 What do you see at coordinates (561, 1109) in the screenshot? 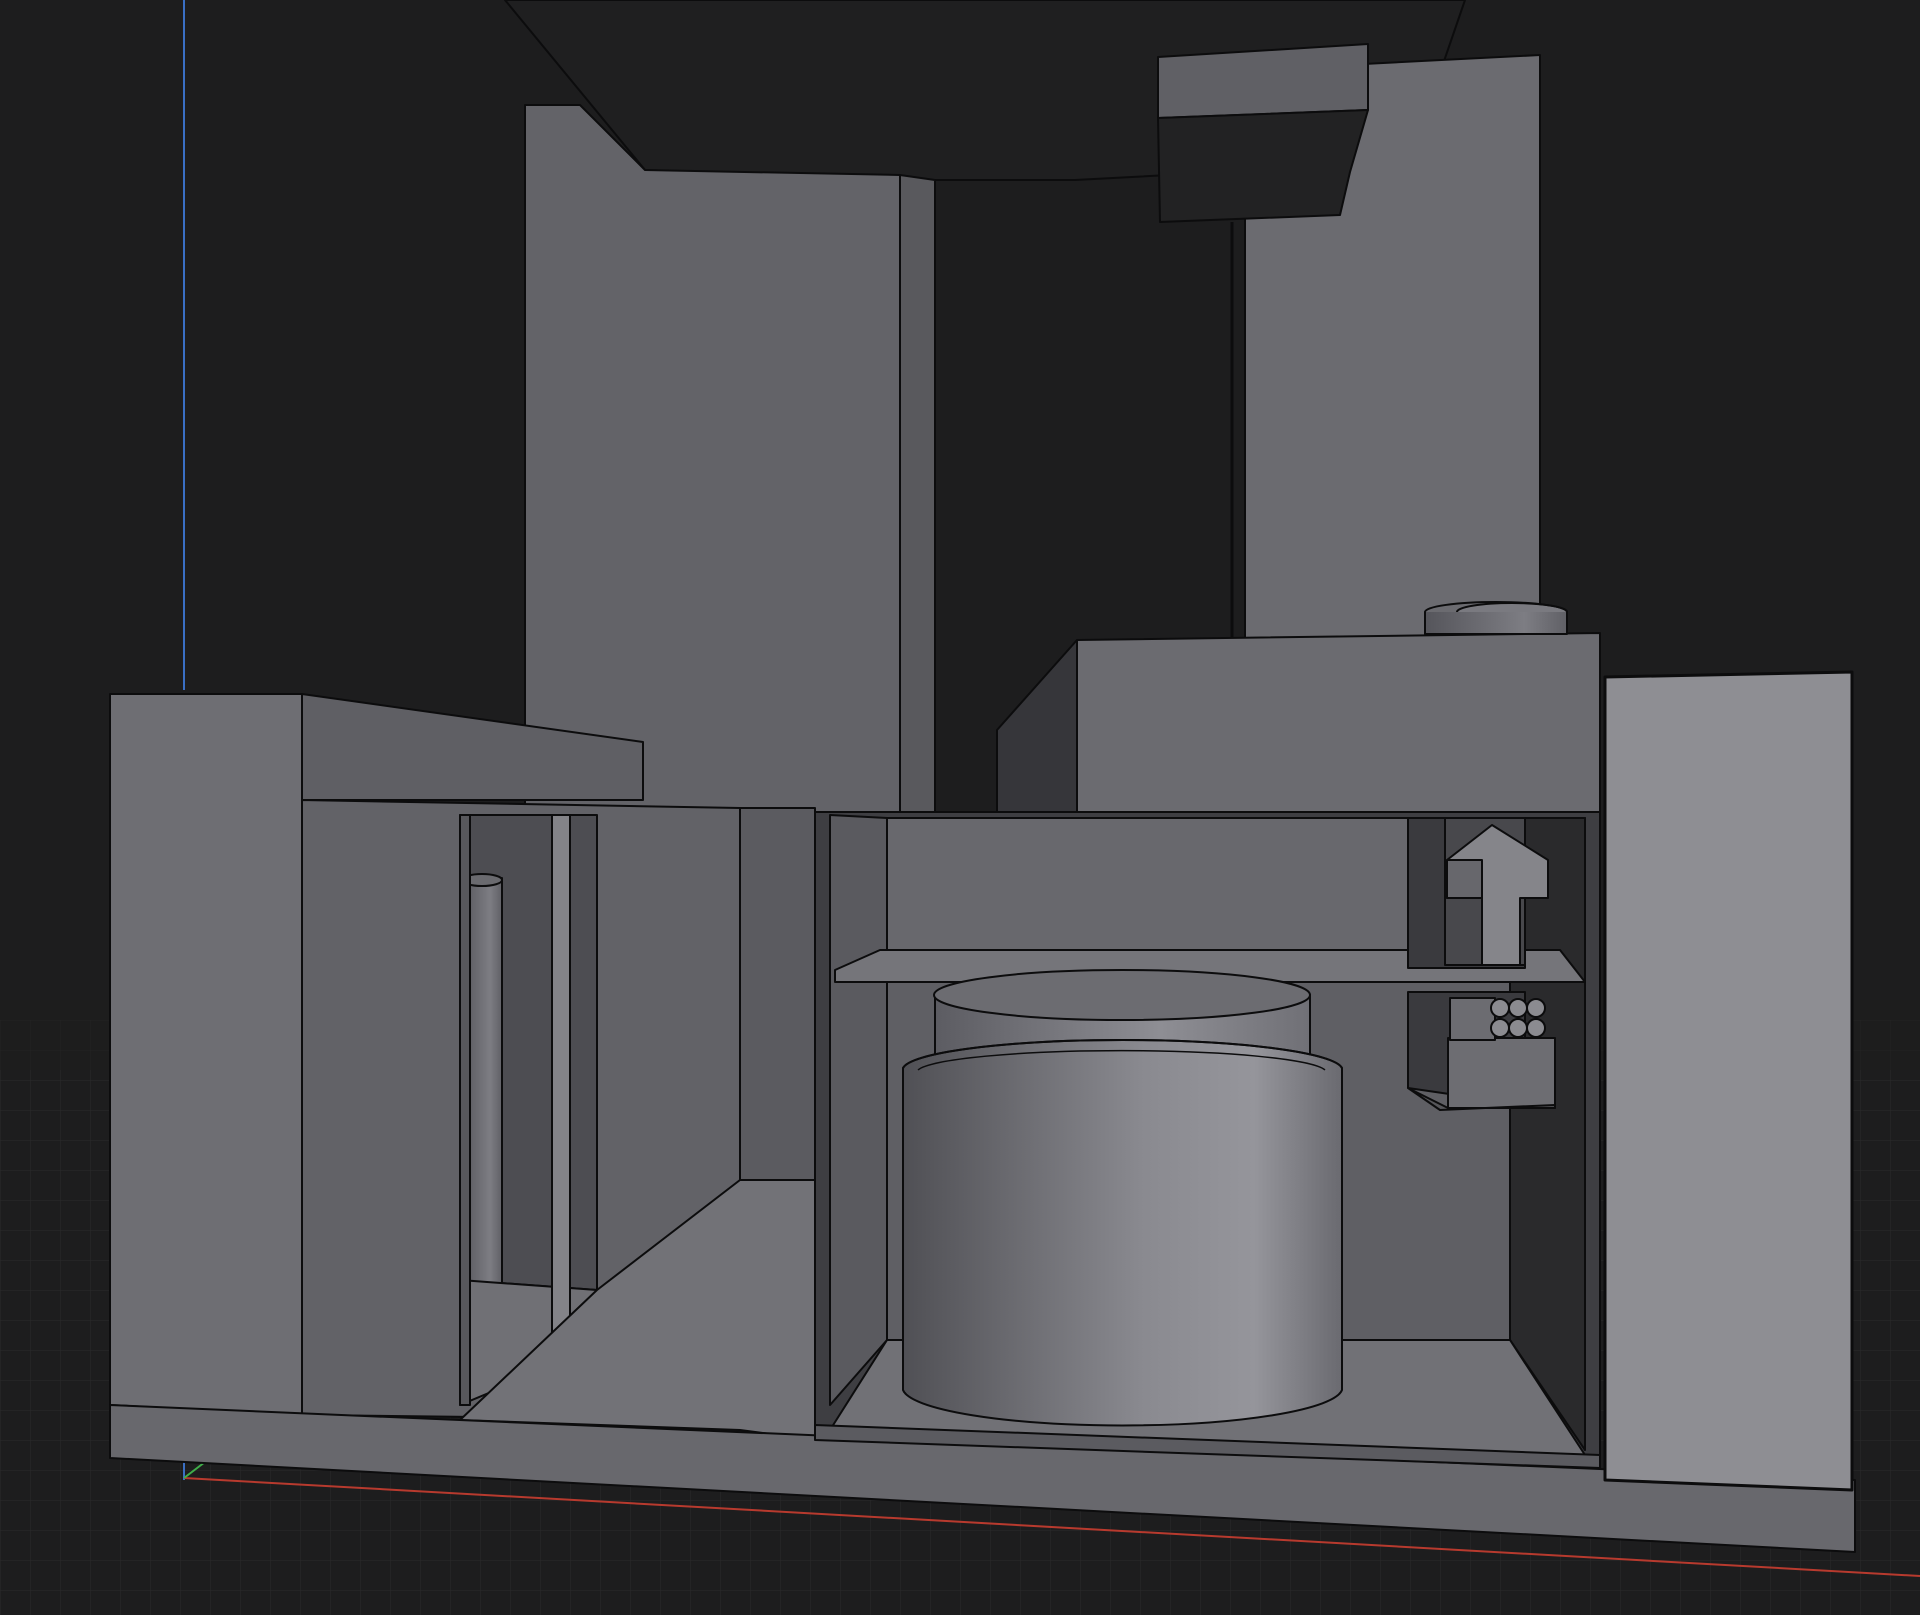
I see `left-door-panel` at bounding box center [561, 1109].